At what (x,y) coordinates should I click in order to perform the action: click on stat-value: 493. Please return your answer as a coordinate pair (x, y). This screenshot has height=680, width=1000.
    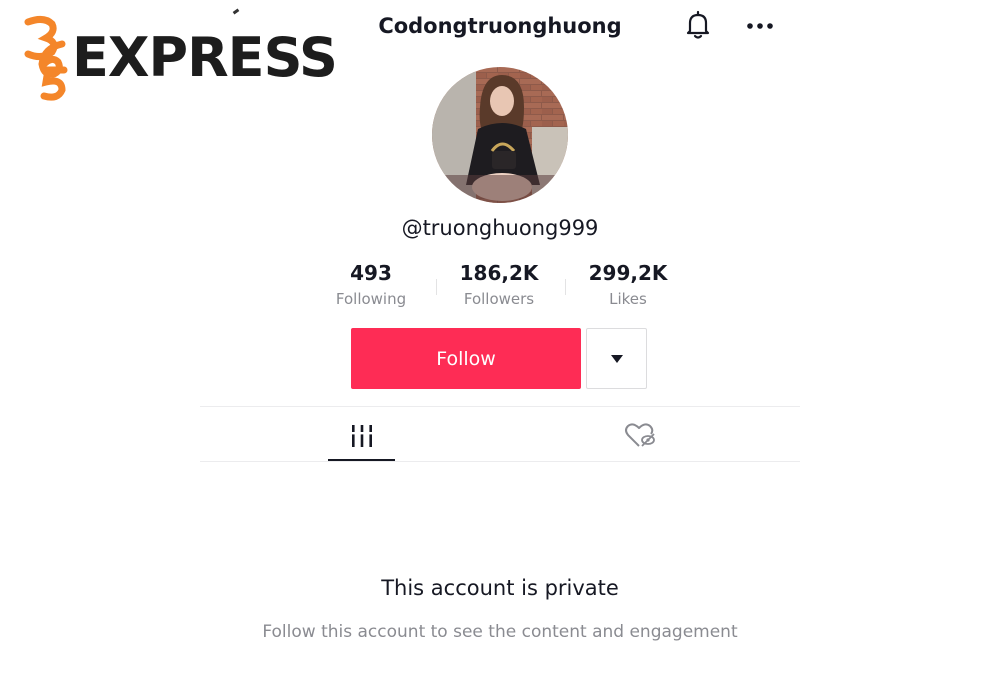
    Looking at the image, I should click on (371, 273).